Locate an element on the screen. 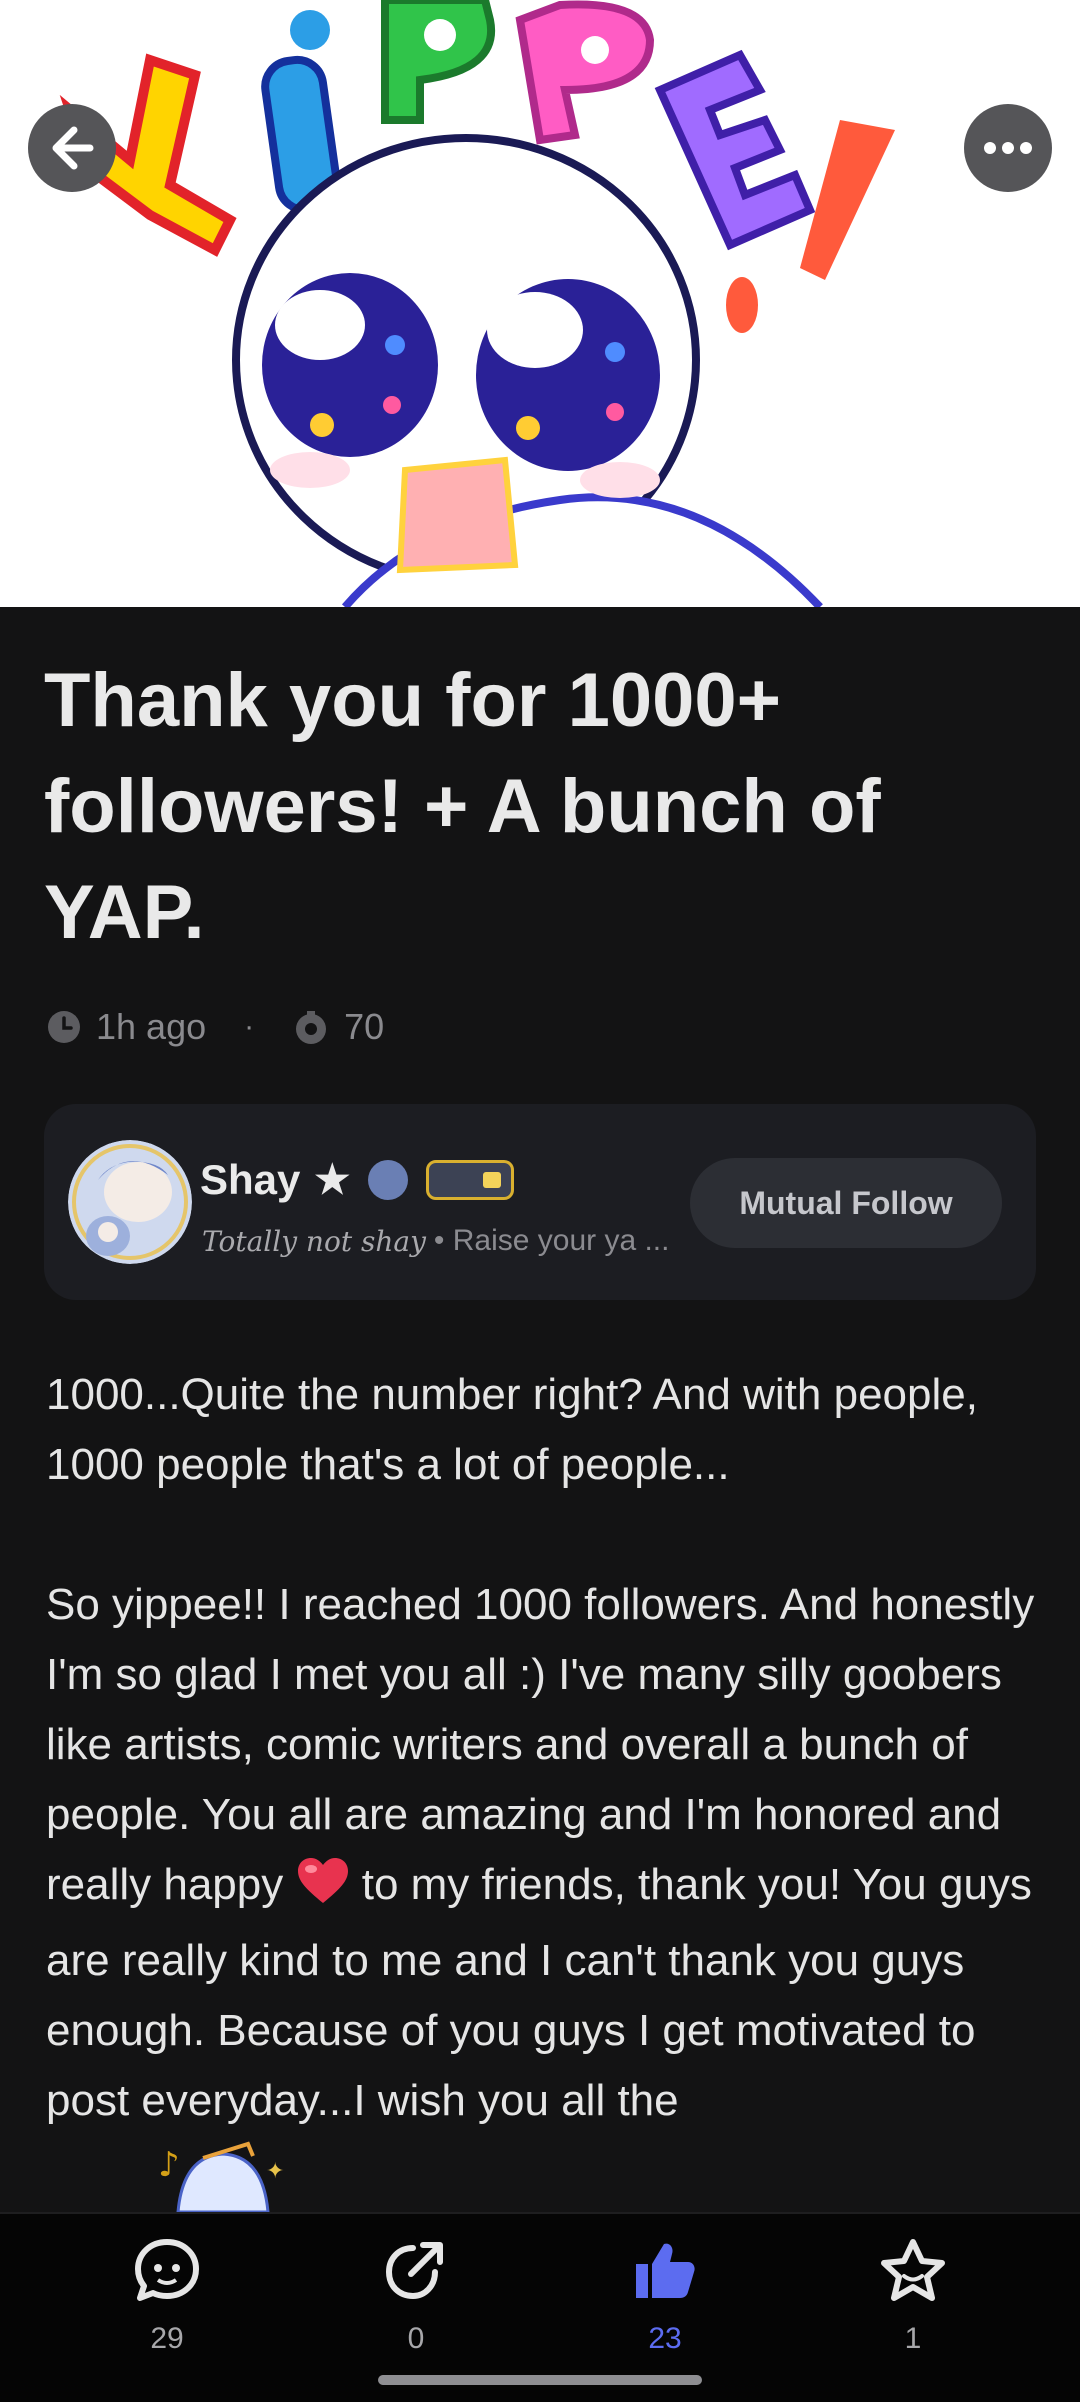  sticker-image: ♪ ✦ is located at coordinates (223, 2176).